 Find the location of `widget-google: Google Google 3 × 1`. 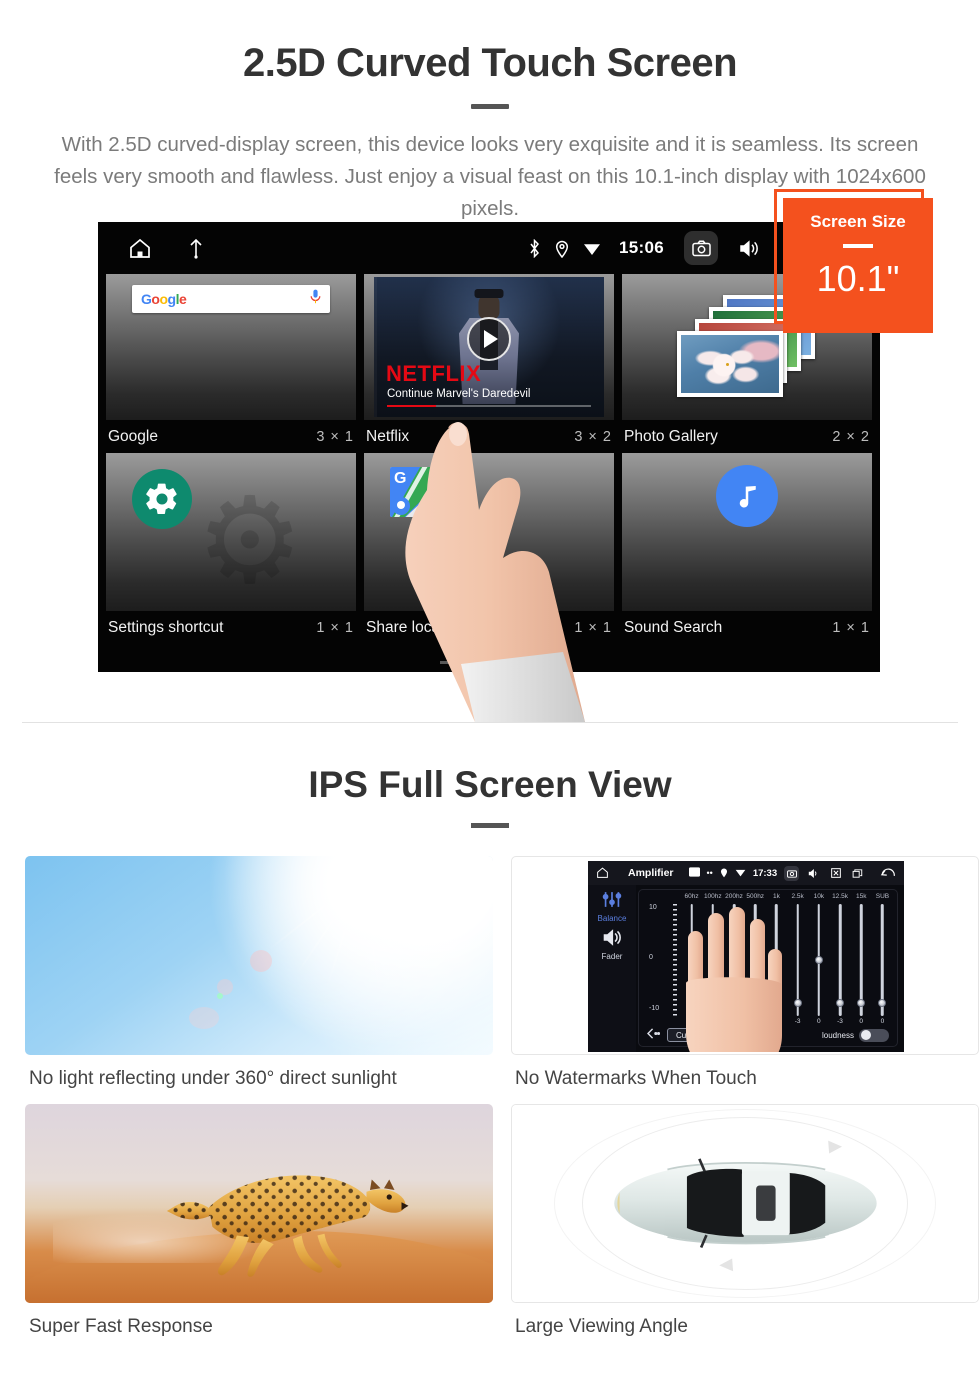

widget-google: Google Google 3 × 1 is located at coordinates (231, 363).